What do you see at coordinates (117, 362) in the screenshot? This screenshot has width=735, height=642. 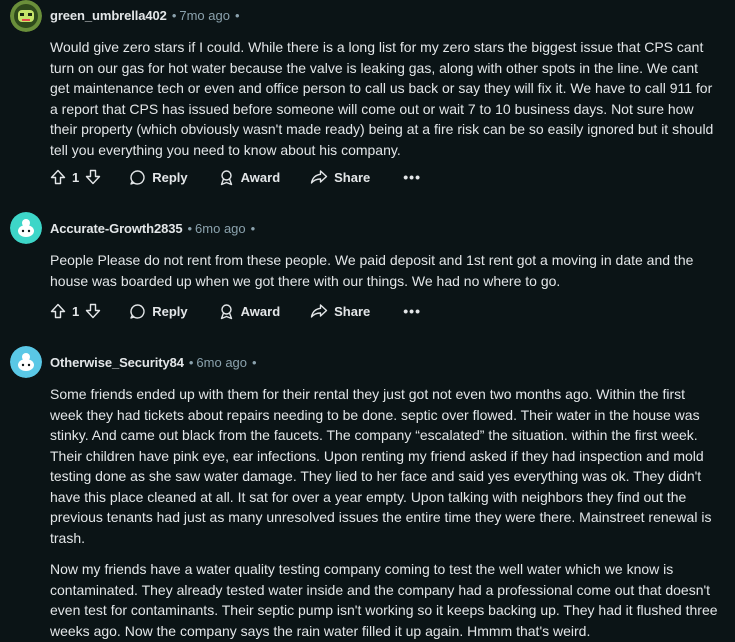 I see `author-name: Otherwise_Security84` at bounding box center [117, 362].